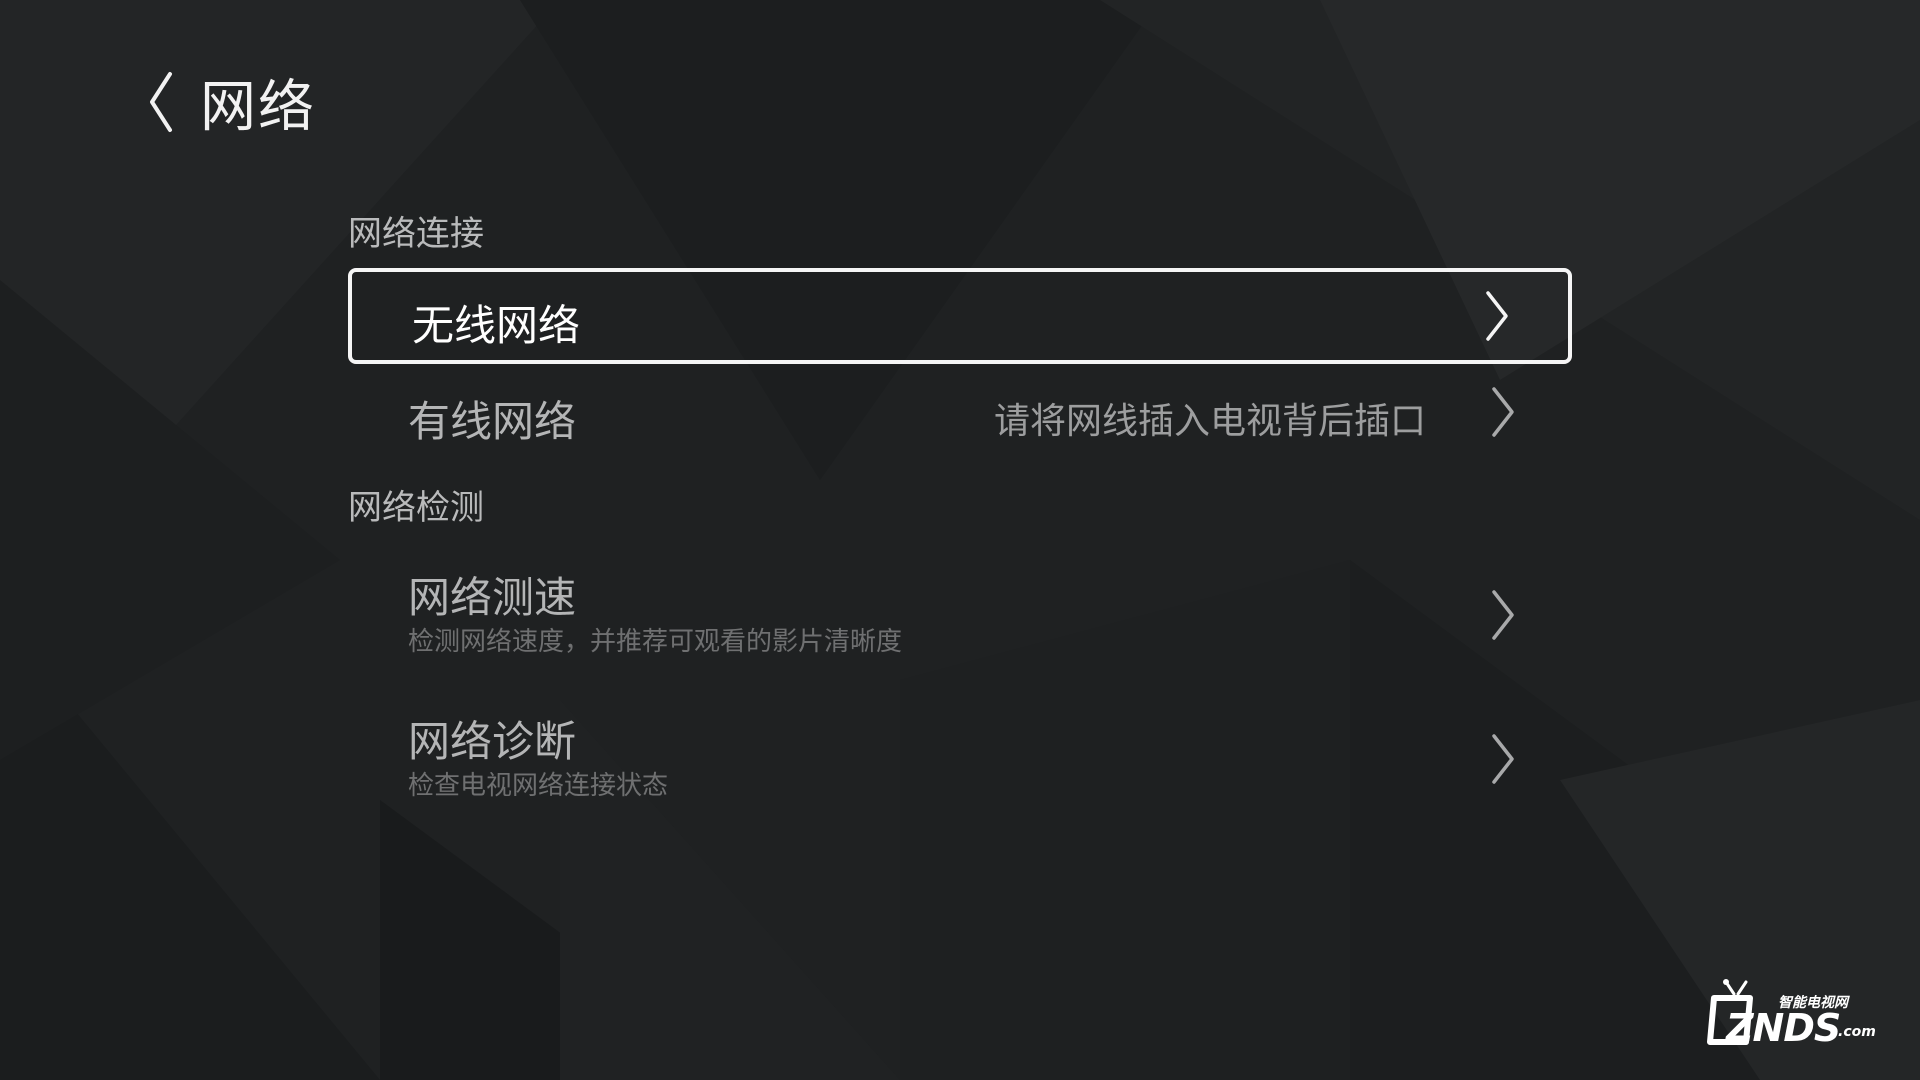 Image resolution: width=1920 pixels, height=1080 pixels. I want to click on znds-watermark-logo: 智能电视网 ZNDS .com, so click(1791, 1014).